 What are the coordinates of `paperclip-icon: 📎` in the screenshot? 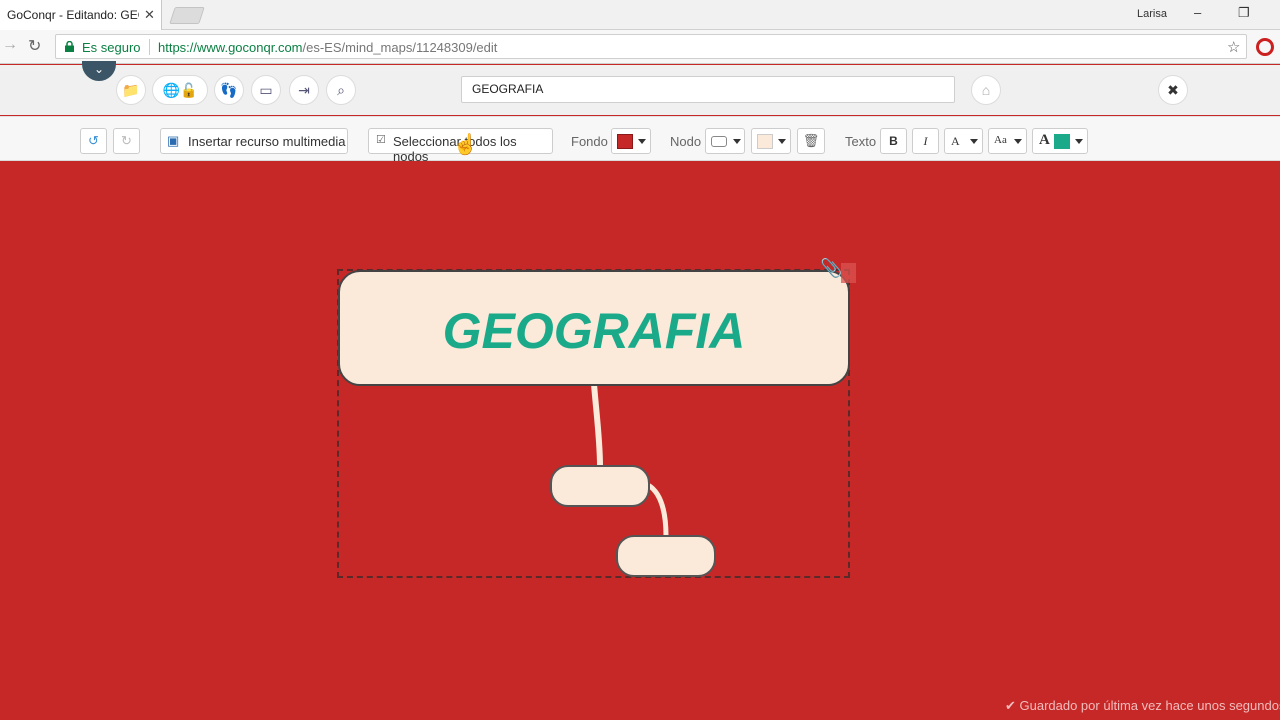 It's located at (831, 268).